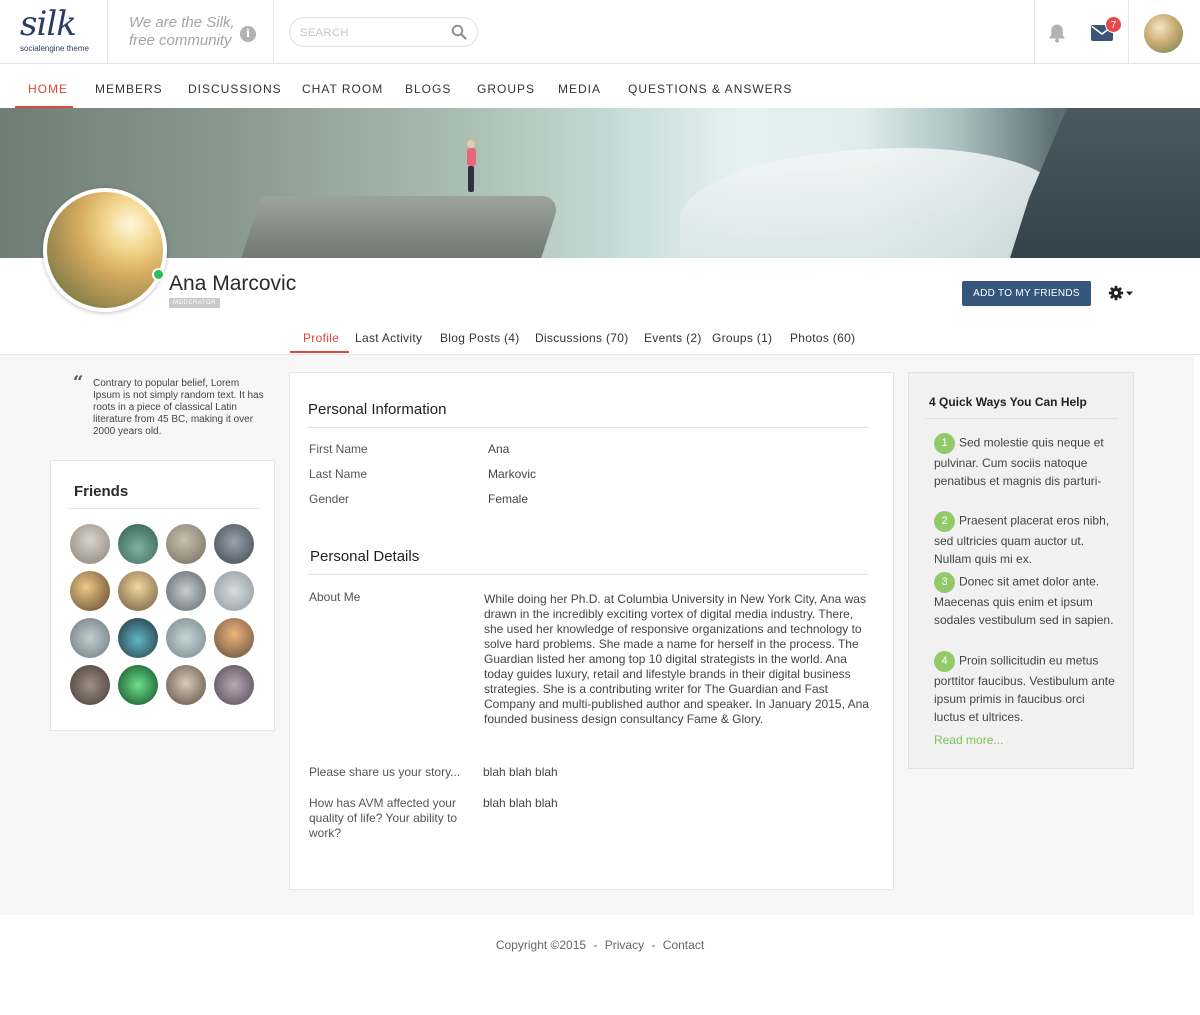 The image size is (1200, 1015). I want to click on tab-photos: Photos (60), so click(822, 338).